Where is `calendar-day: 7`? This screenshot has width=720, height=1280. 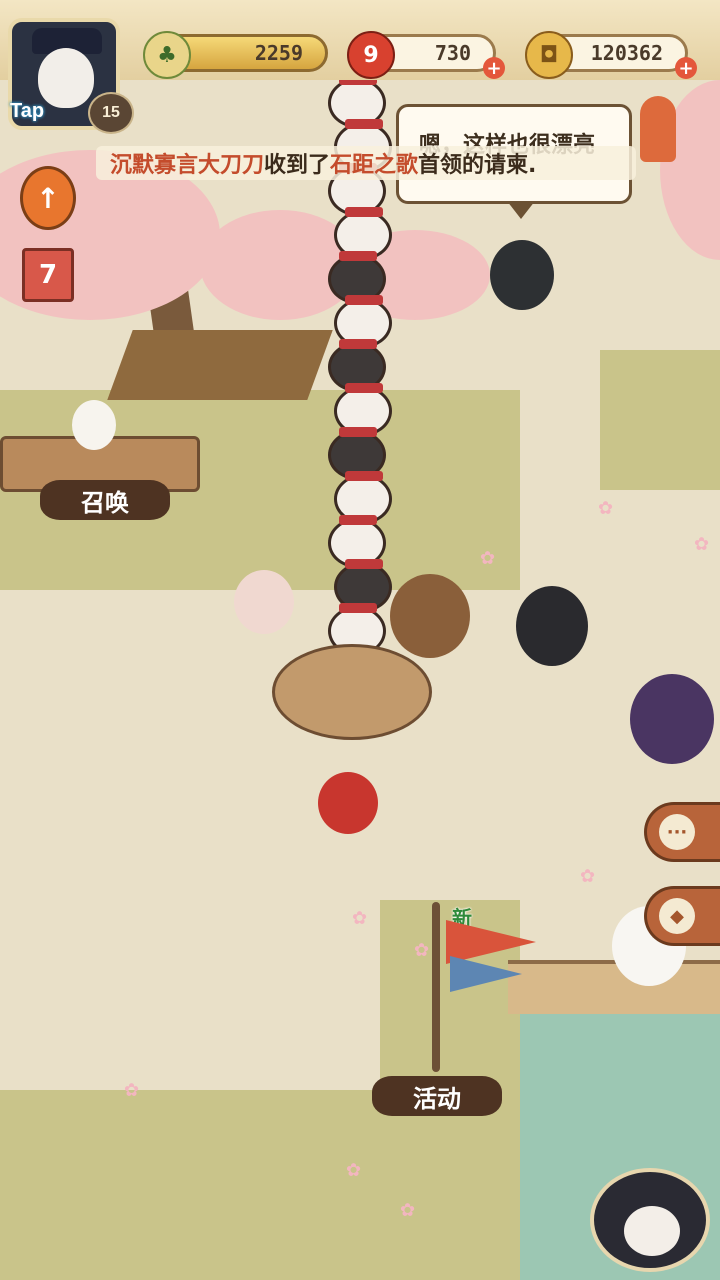
calendar-day: 7 is located at coordinates (48, 275).